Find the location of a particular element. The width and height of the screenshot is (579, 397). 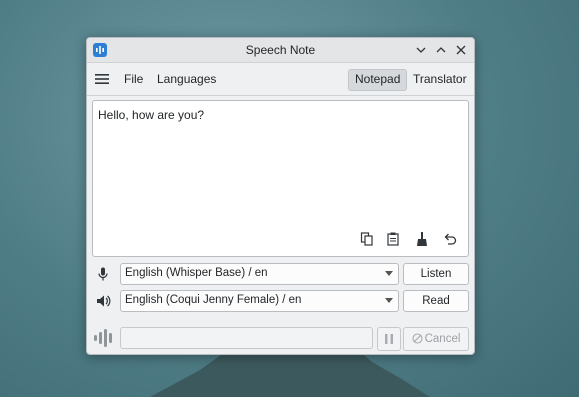

note-text: Hello, how are you? is located at coordinates (151, 115).